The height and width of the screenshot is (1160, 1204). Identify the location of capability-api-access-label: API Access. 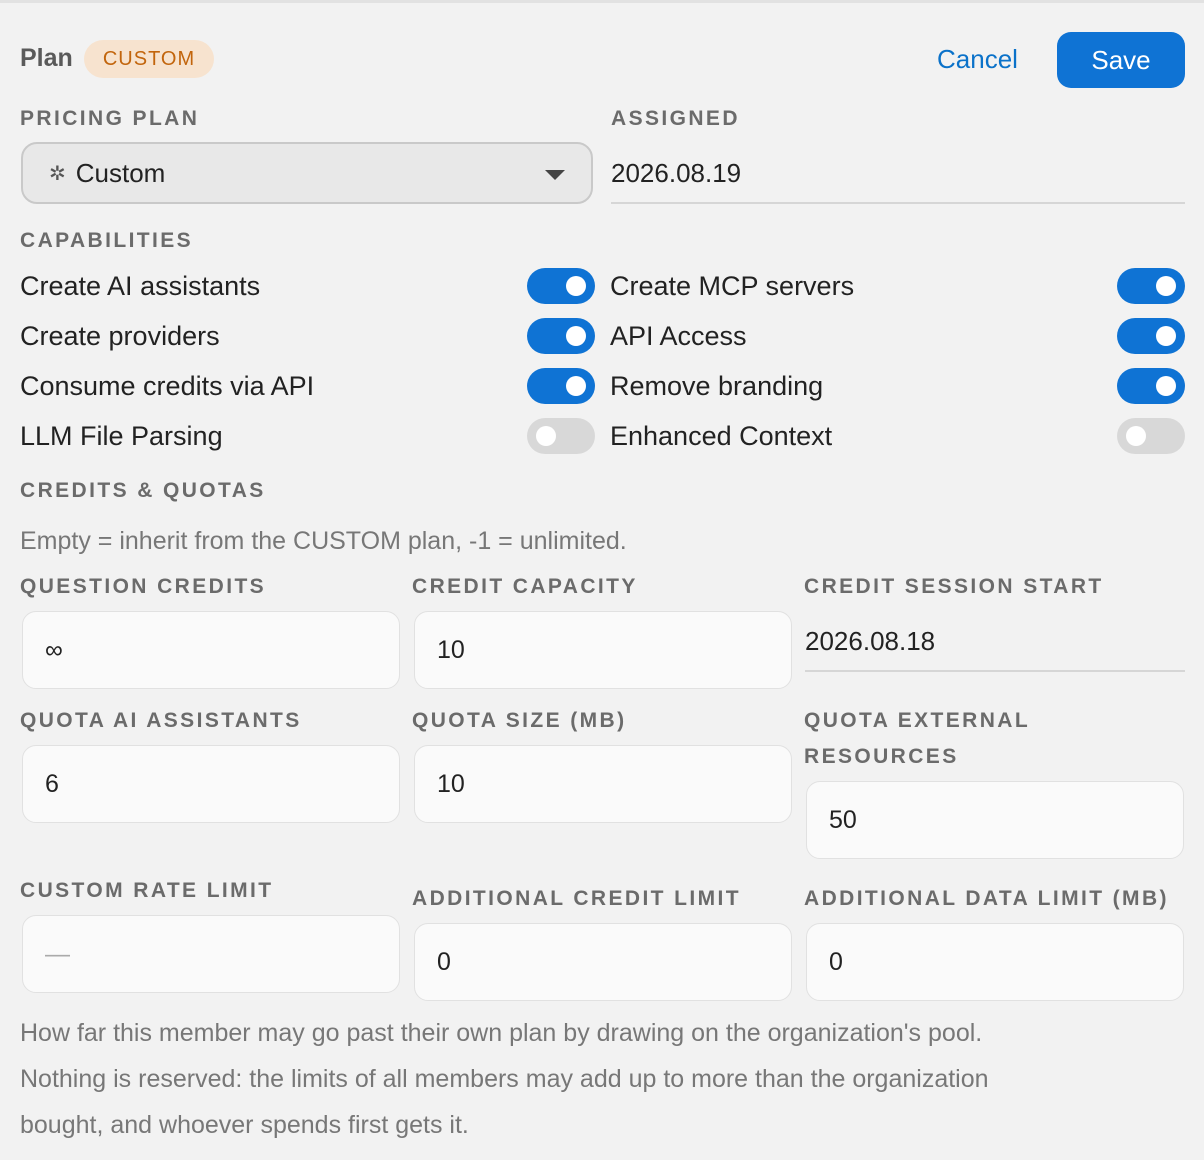
(678, 336).